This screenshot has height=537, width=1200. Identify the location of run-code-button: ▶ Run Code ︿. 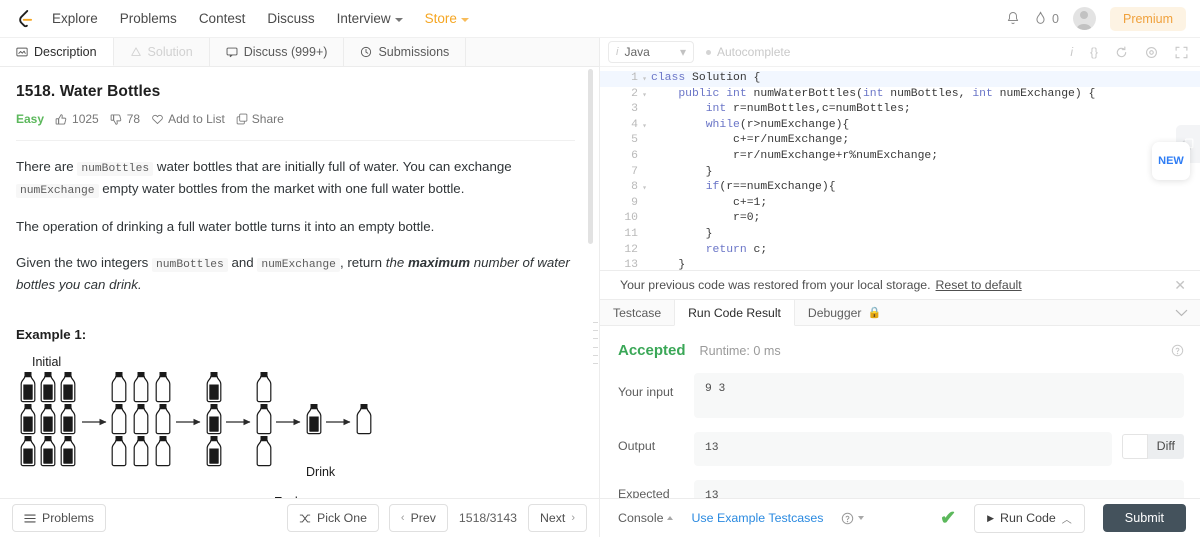
(1029, 518).